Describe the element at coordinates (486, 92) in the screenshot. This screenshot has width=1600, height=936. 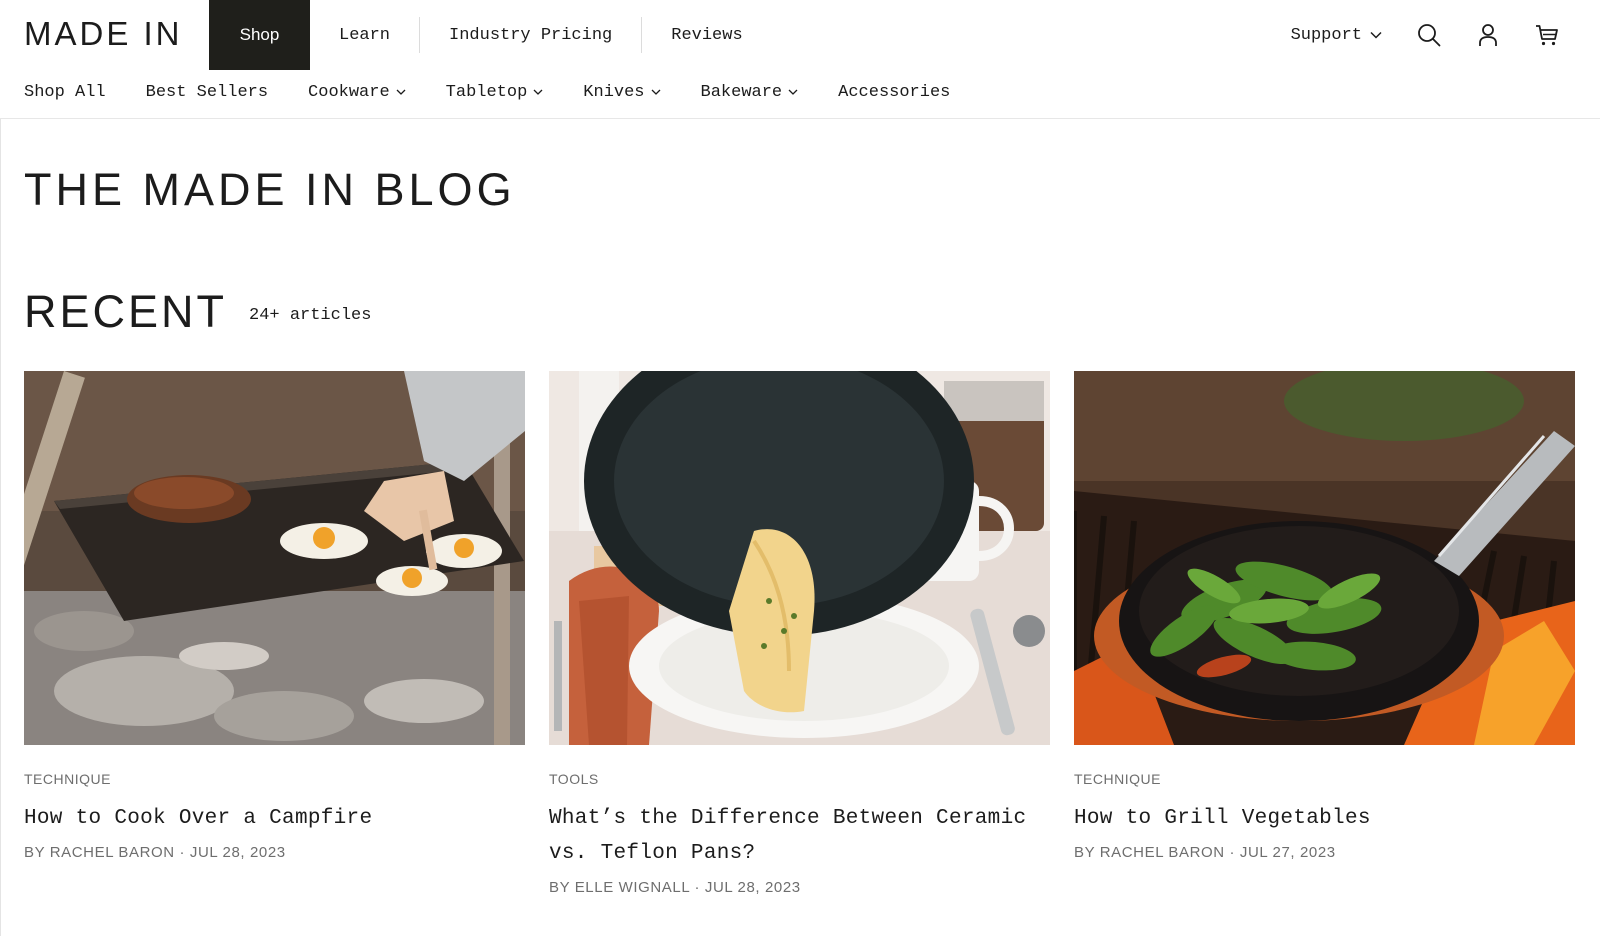
I see `category-label: Tabletop` at that location.